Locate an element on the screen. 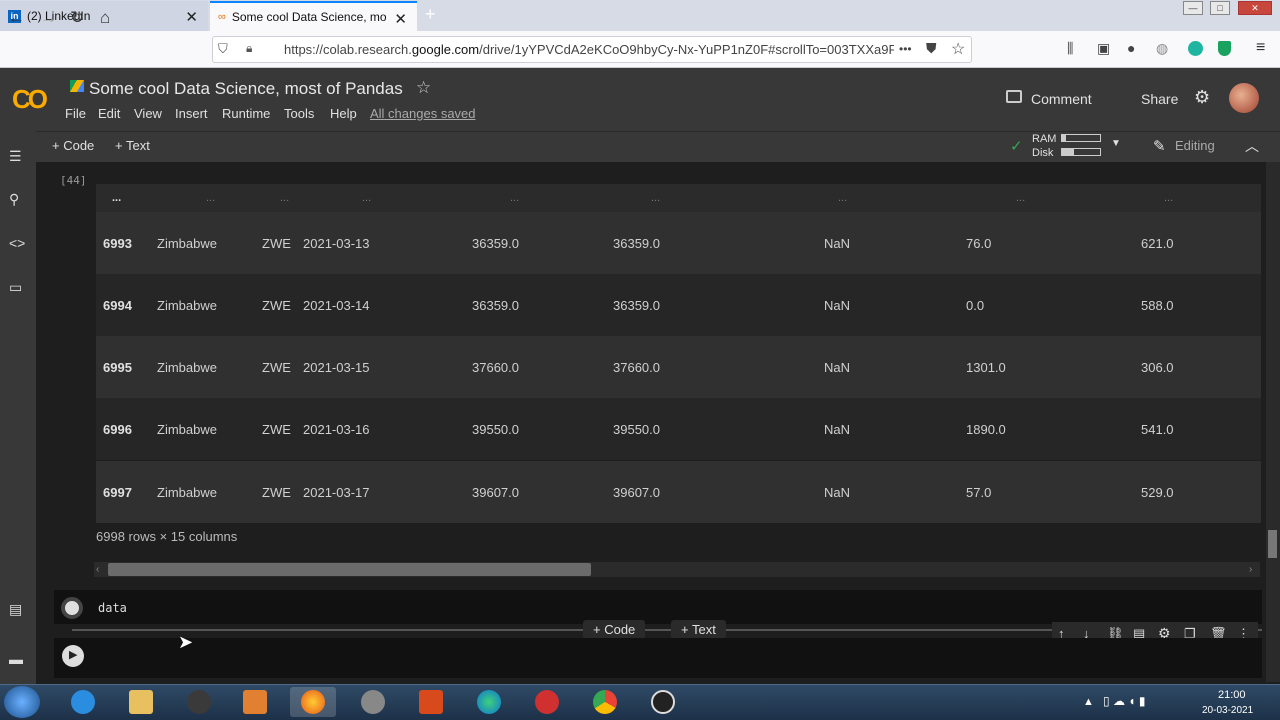 The image size is (1280, 720). edge-taskbar-icon is located at coordinates (489, 702).